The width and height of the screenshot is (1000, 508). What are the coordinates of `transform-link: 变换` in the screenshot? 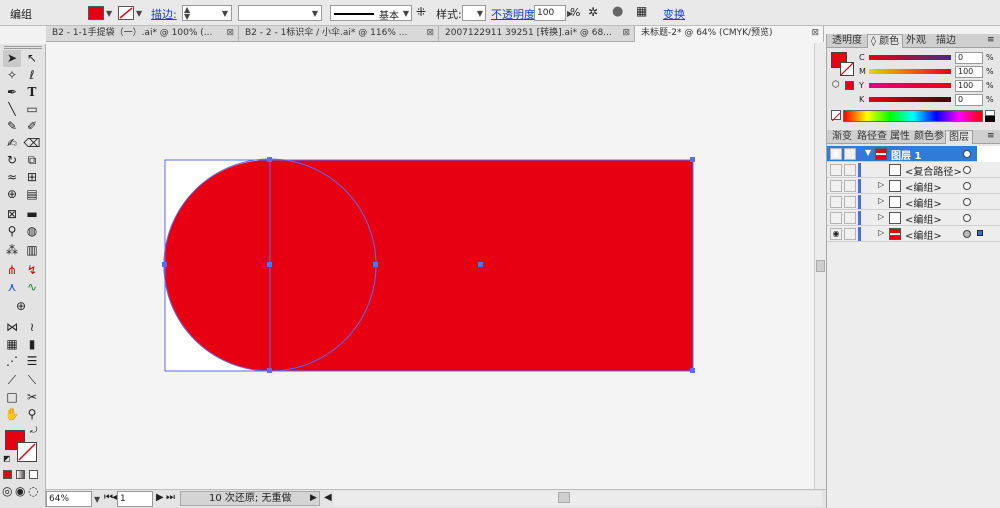 It's located at (674, 14).